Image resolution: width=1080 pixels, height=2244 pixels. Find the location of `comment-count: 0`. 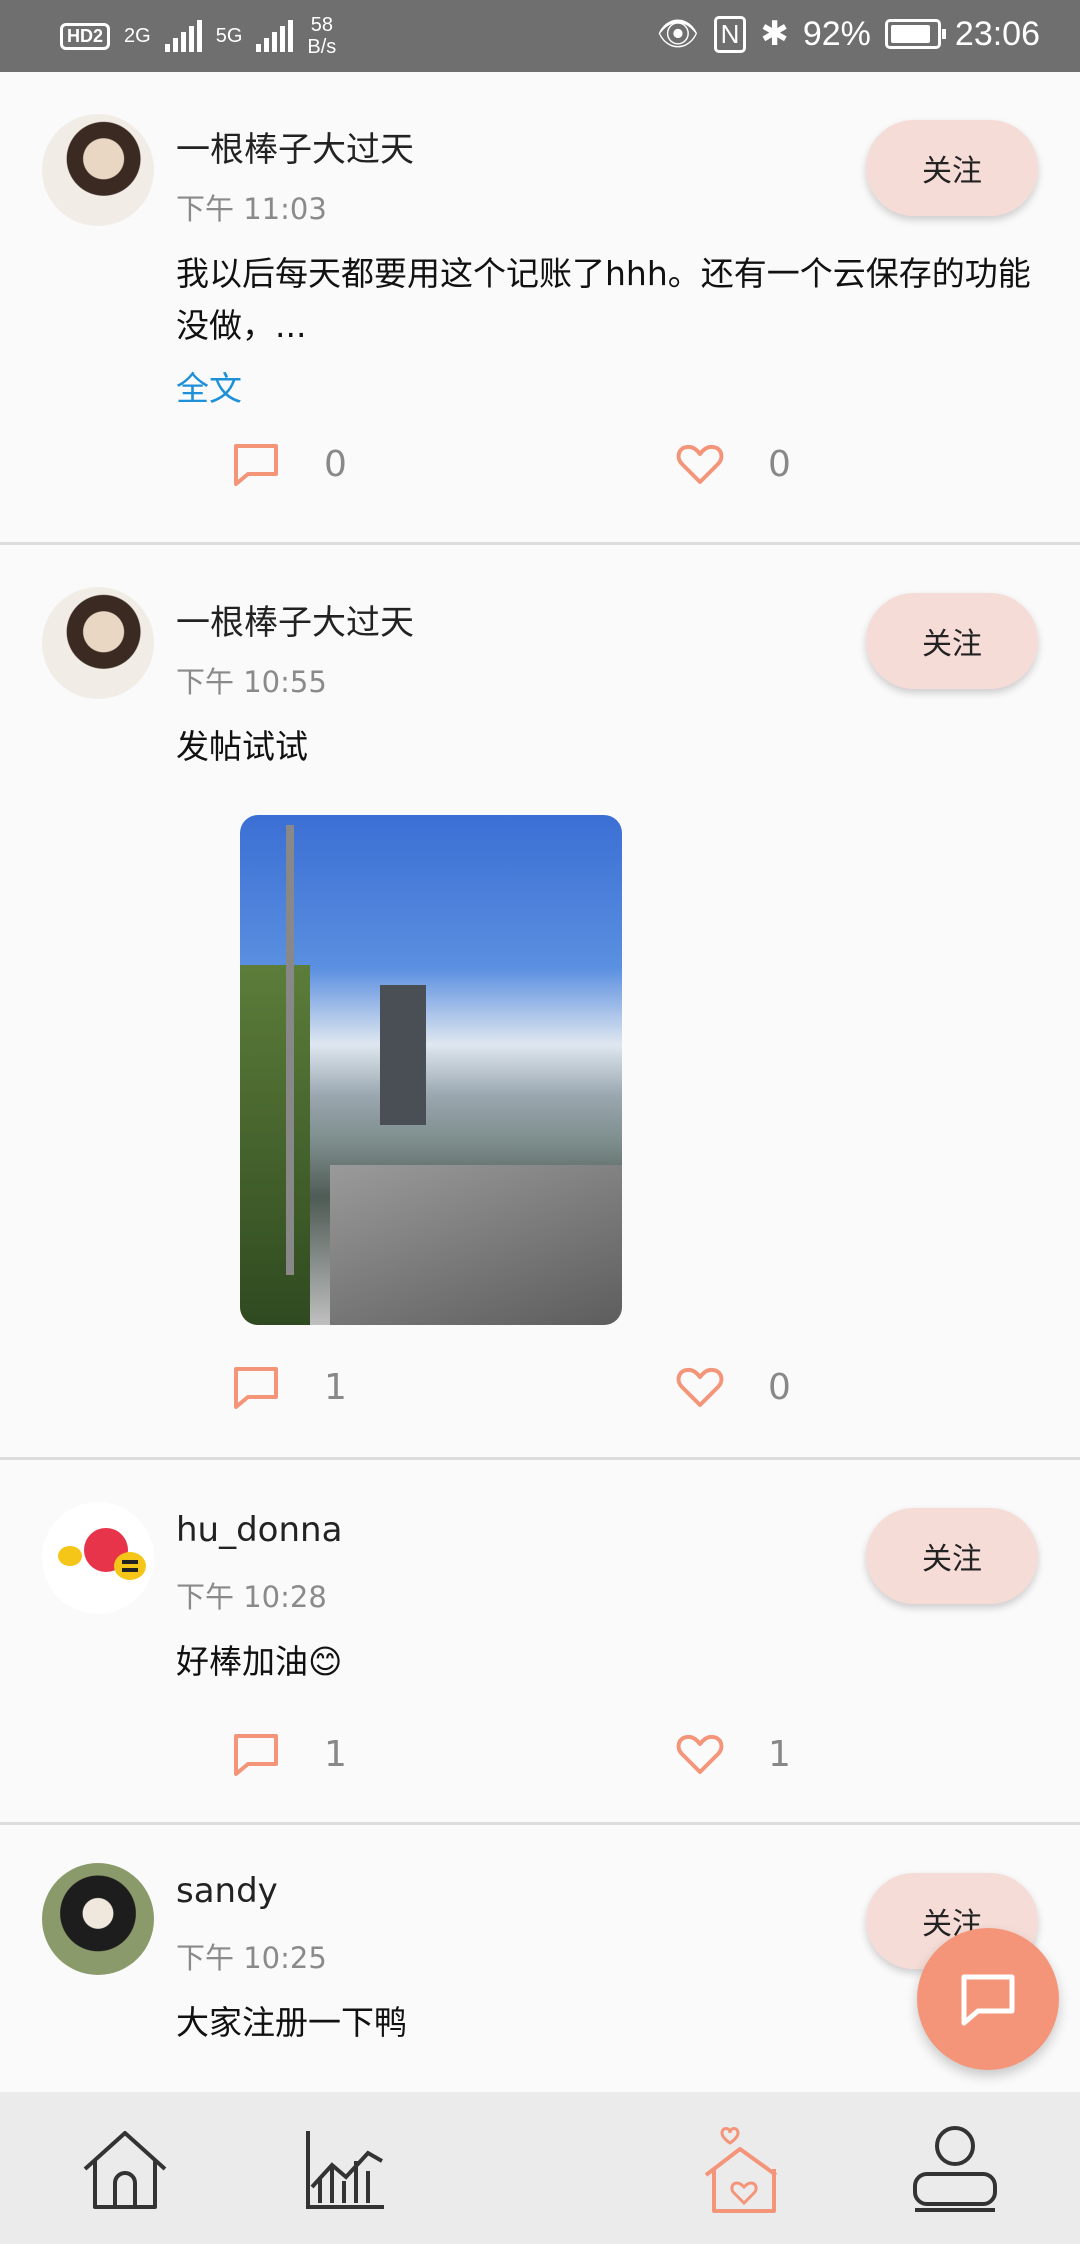

comment-count: 0 is located at coordinates (335, 464).